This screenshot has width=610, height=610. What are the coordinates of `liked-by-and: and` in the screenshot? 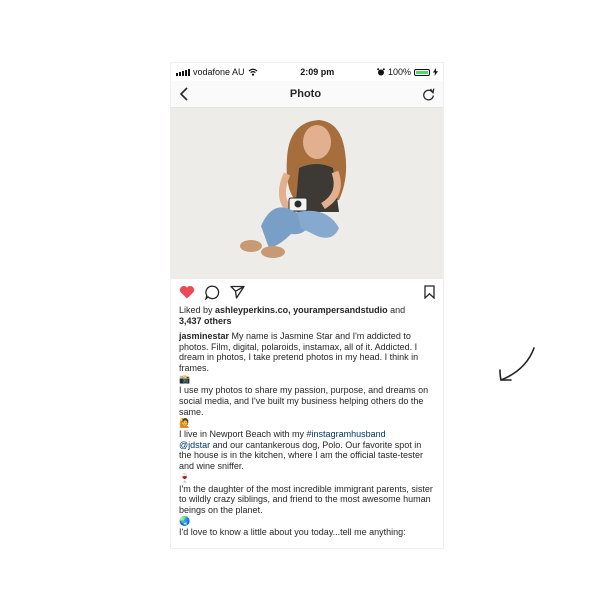 It's located at (396, 310).